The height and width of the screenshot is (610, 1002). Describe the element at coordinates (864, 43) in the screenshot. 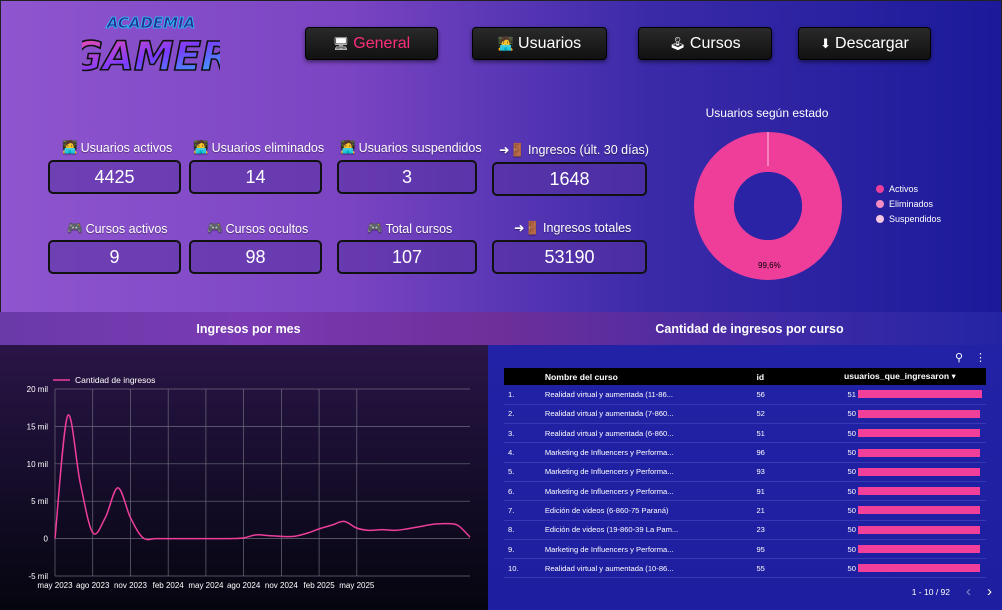

I see `nav-descargar-button: ⬇ Descargar` at that location.